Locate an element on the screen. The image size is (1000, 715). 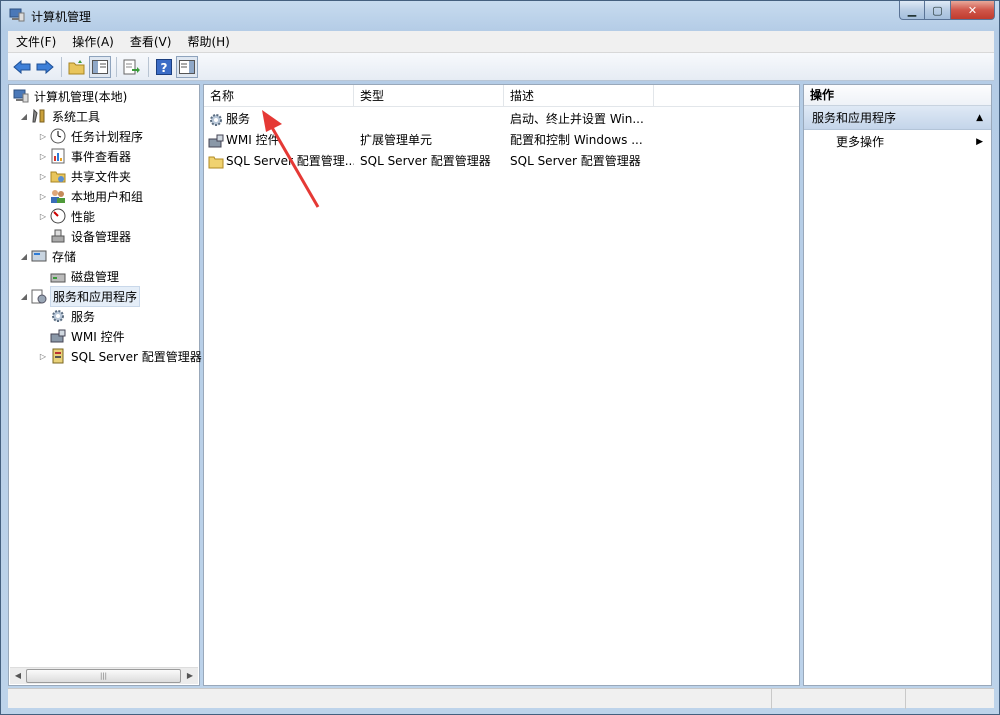
folder-icon is located at coordinates (216, 161).